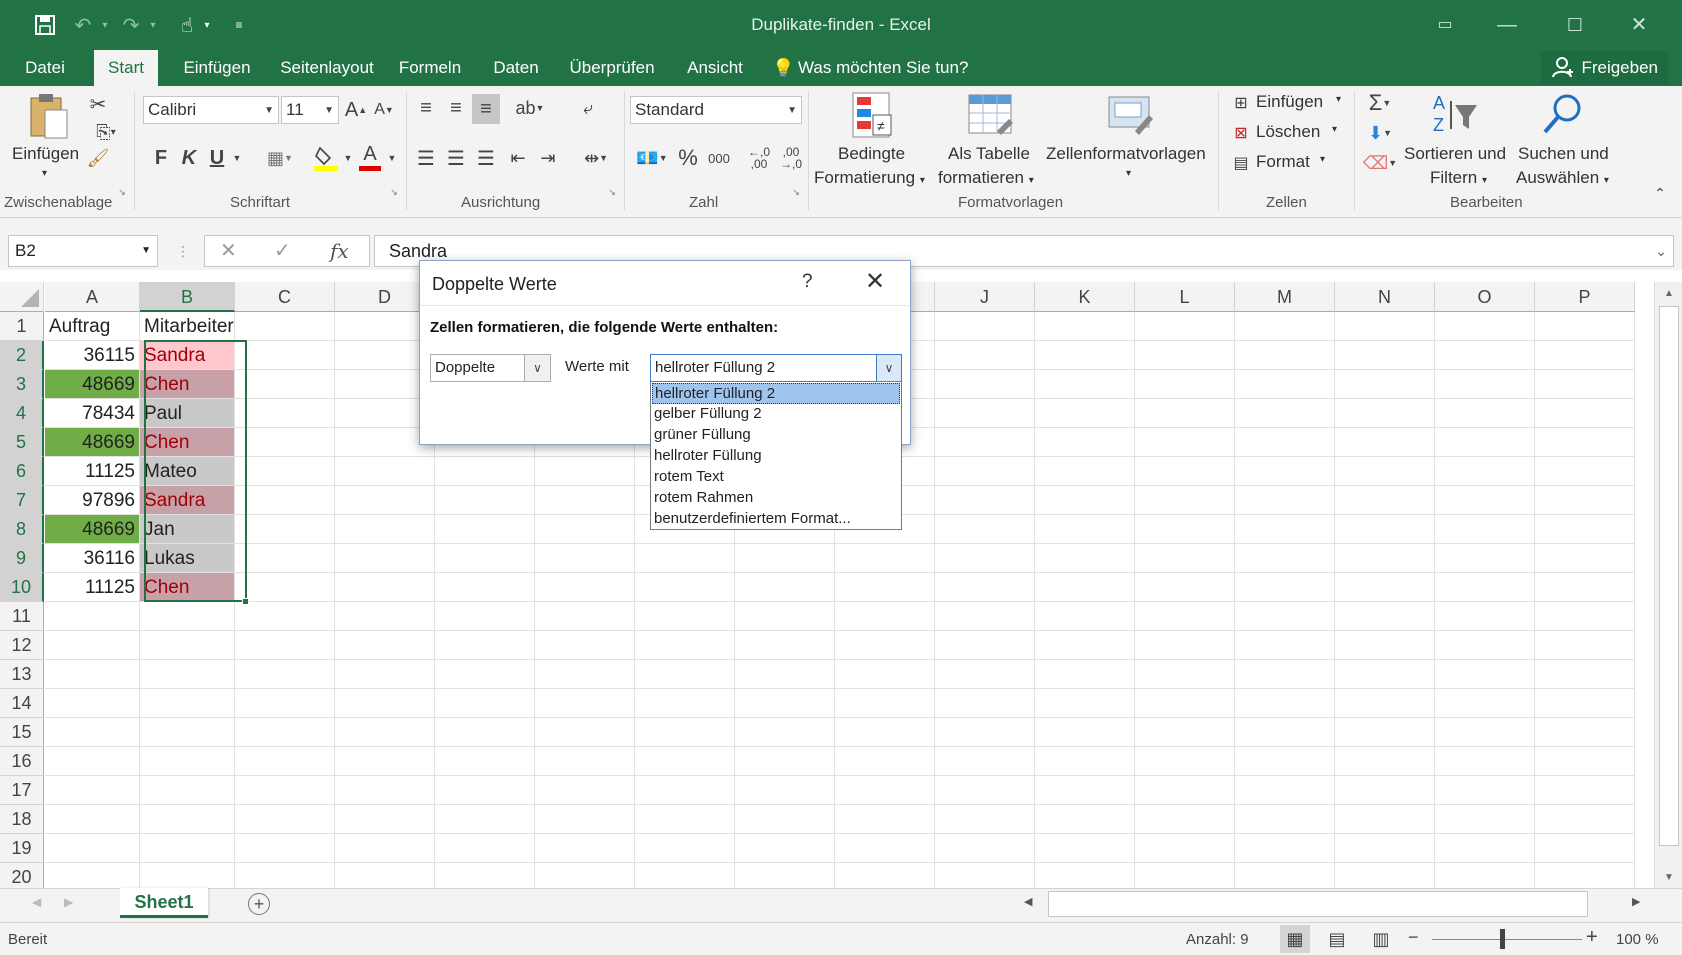 Image resolution: width=1682 pixels, height=955 pixels. What do you see at coordinates (245, 601) in the screenshot?
I see `fill-handle` at bounding box center [245, 601].